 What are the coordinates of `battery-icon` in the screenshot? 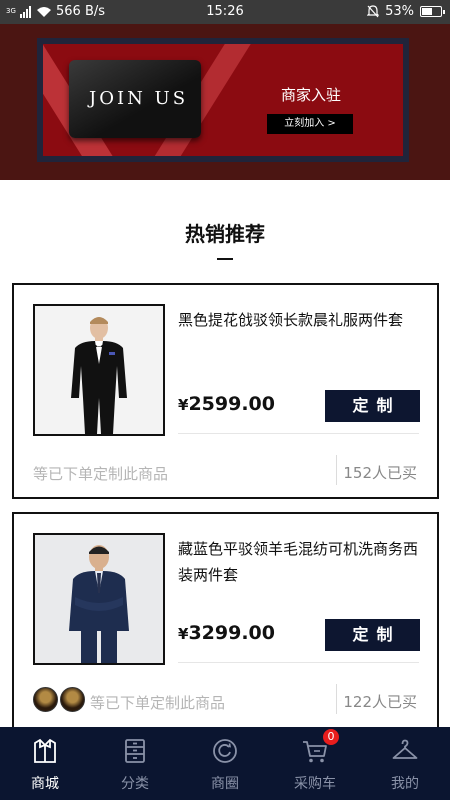 It's located at (432, 11).